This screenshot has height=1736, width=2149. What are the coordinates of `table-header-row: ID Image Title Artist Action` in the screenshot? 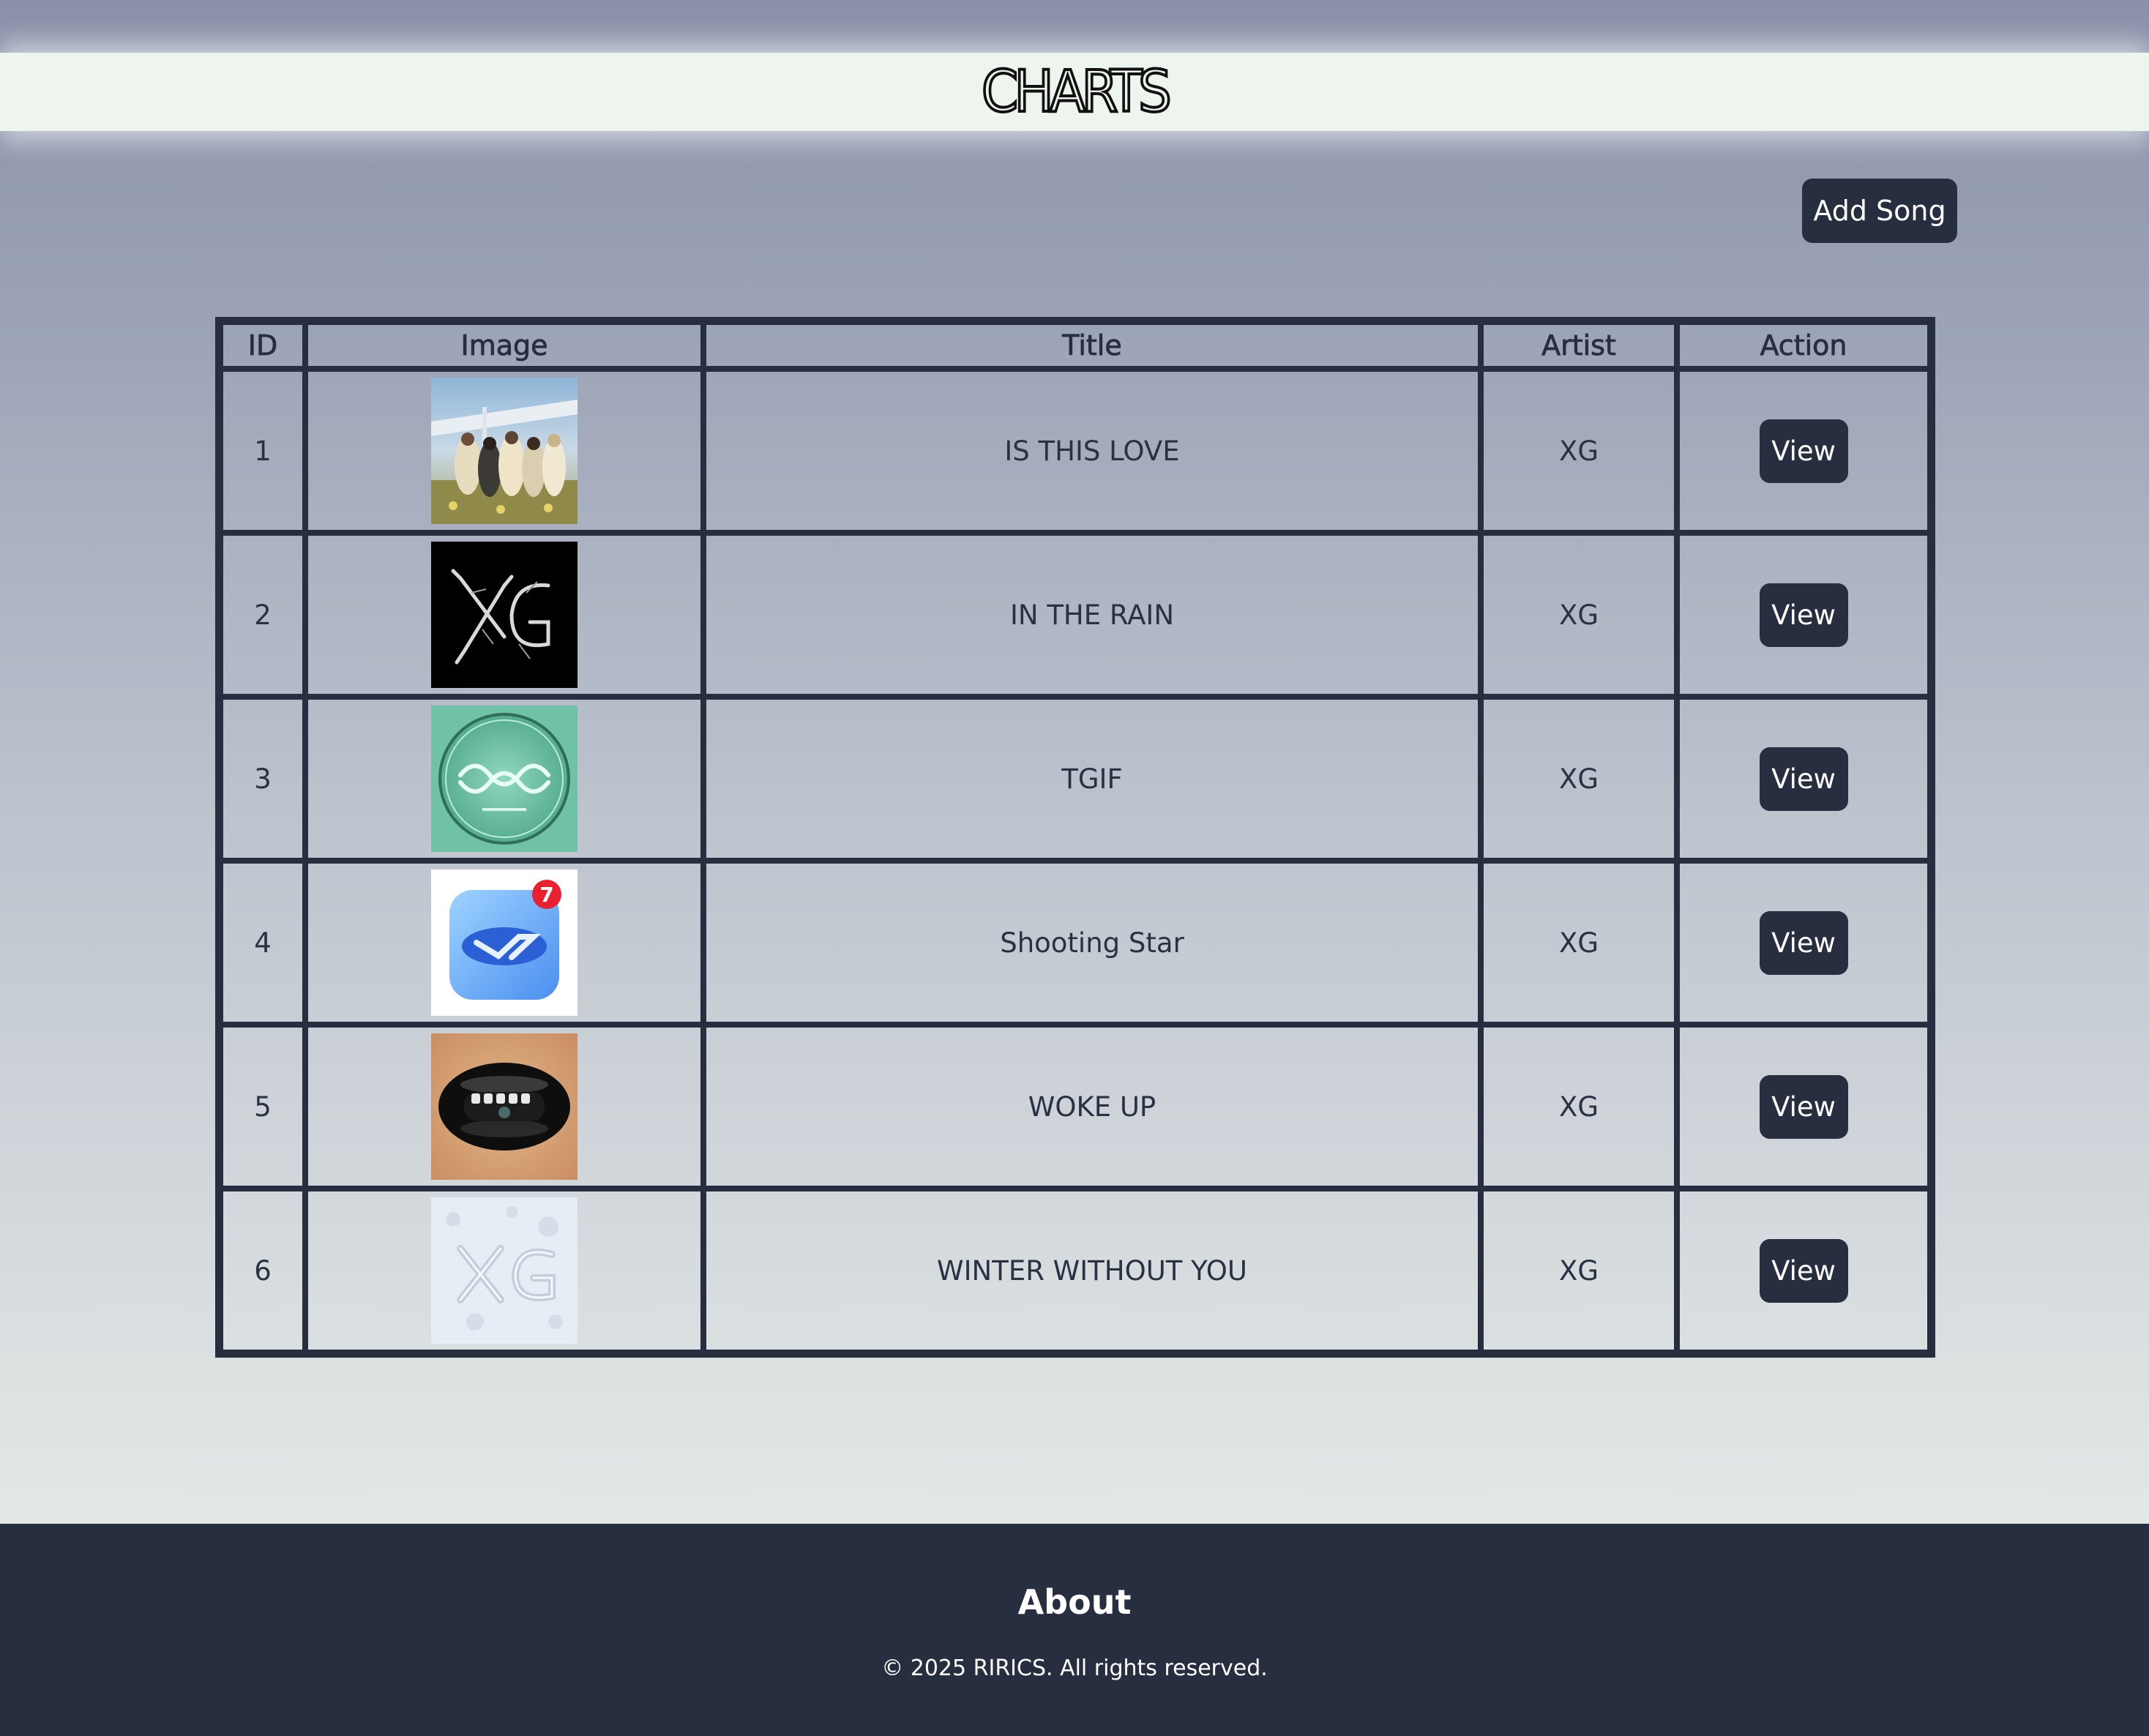 It's located at (1075, 346).